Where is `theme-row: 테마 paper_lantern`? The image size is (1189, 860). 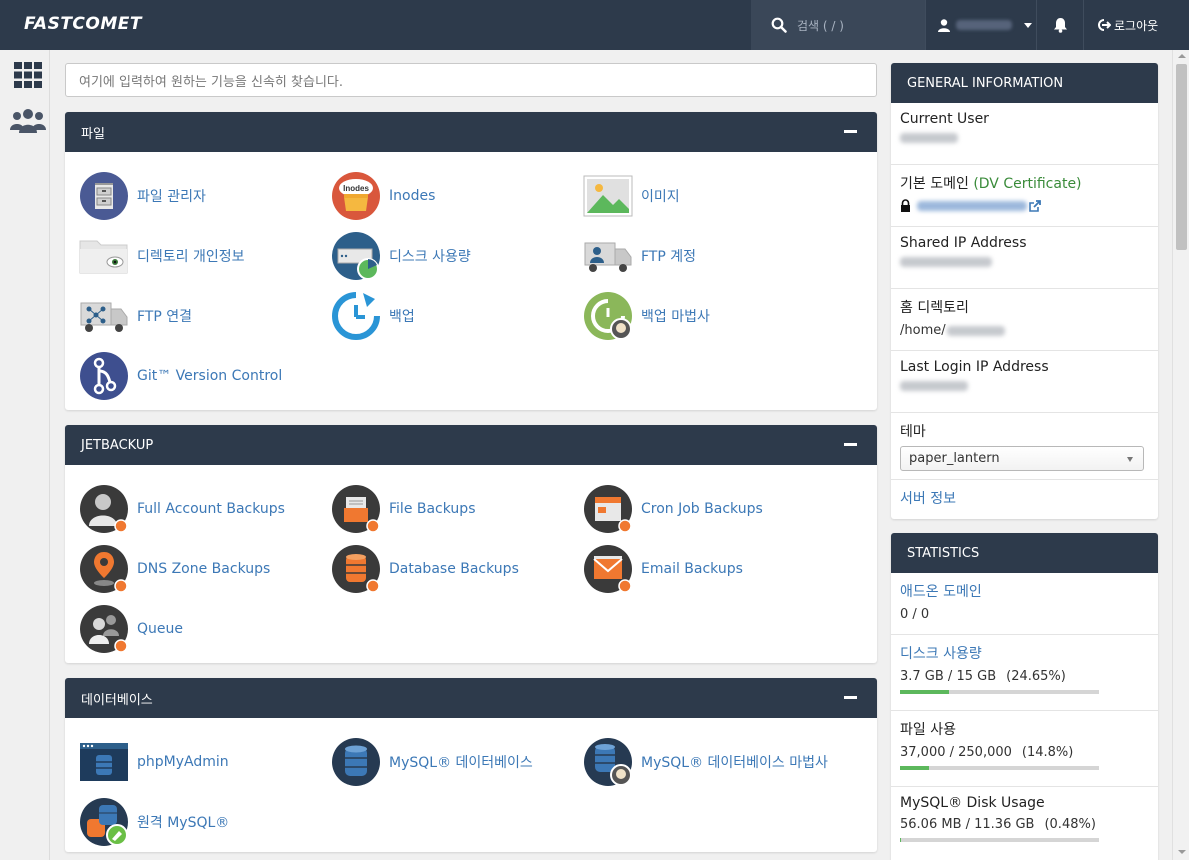
theme-row: 테마 paper_lantern is located at coordinates (1024, 446).